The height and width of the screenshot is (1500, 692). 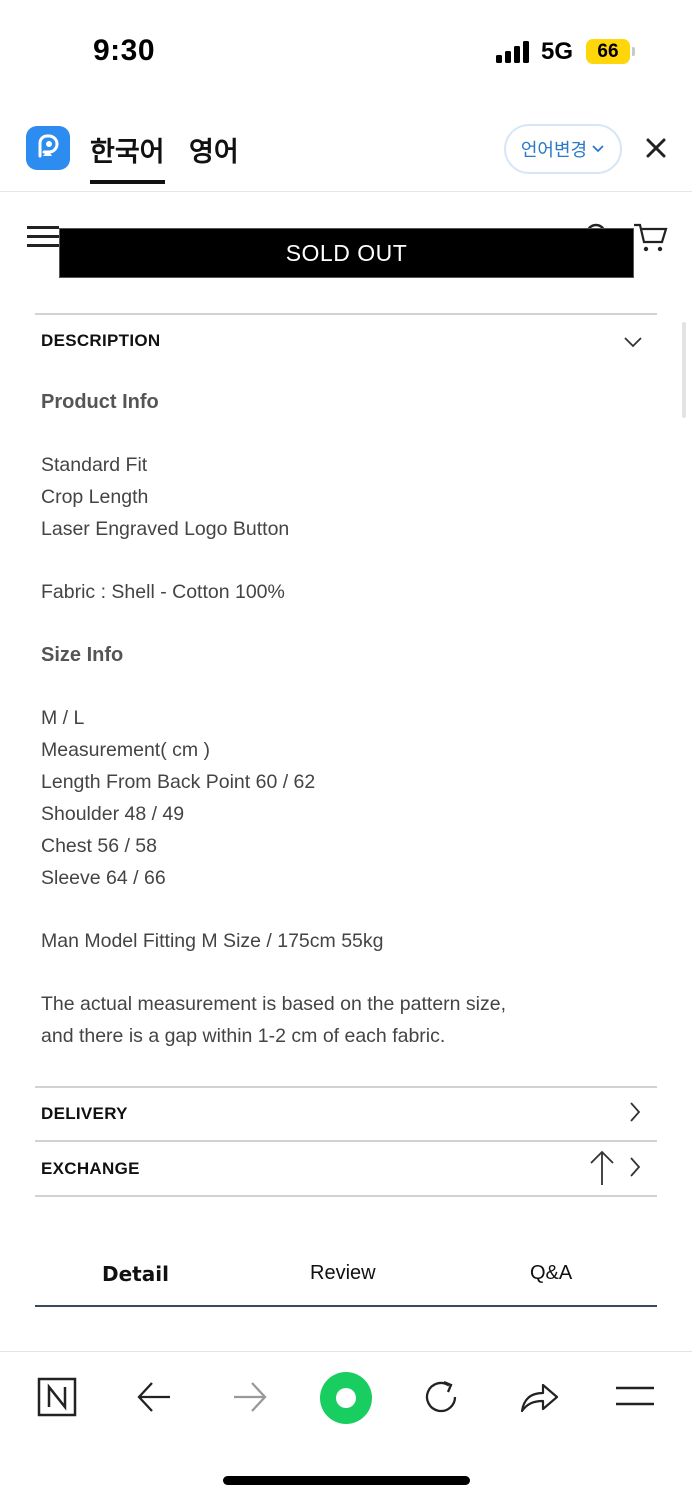 I want to click on size-info-title: Size Info, so click(x=82, y=655).